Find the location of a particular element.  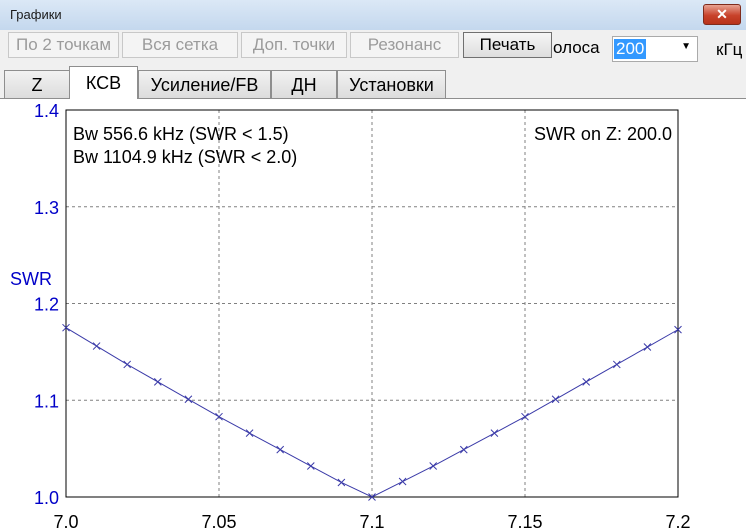

x-tick-label: 7.0 is located at coordinates (65, 521).